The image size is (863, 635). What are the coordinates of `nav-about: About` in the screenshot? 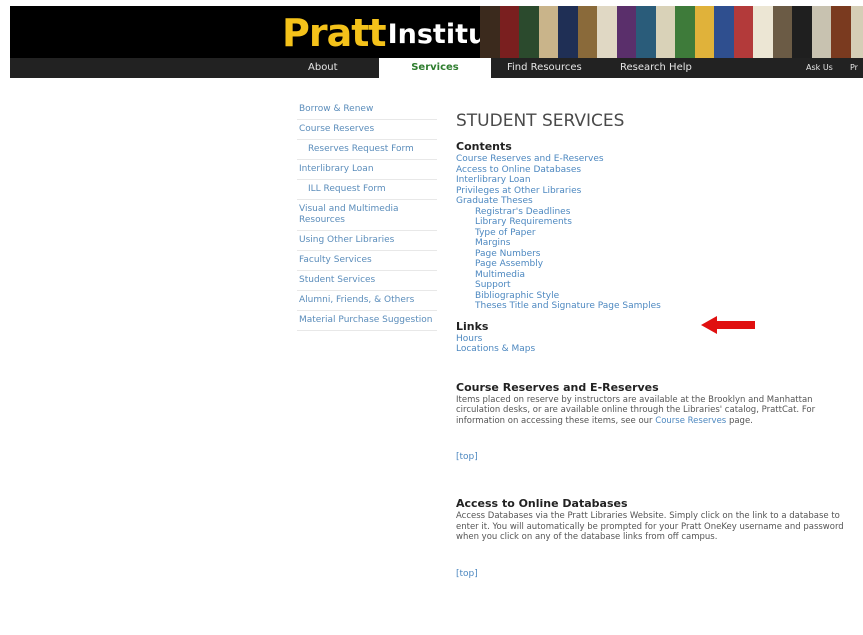 It's located at (323, 68).